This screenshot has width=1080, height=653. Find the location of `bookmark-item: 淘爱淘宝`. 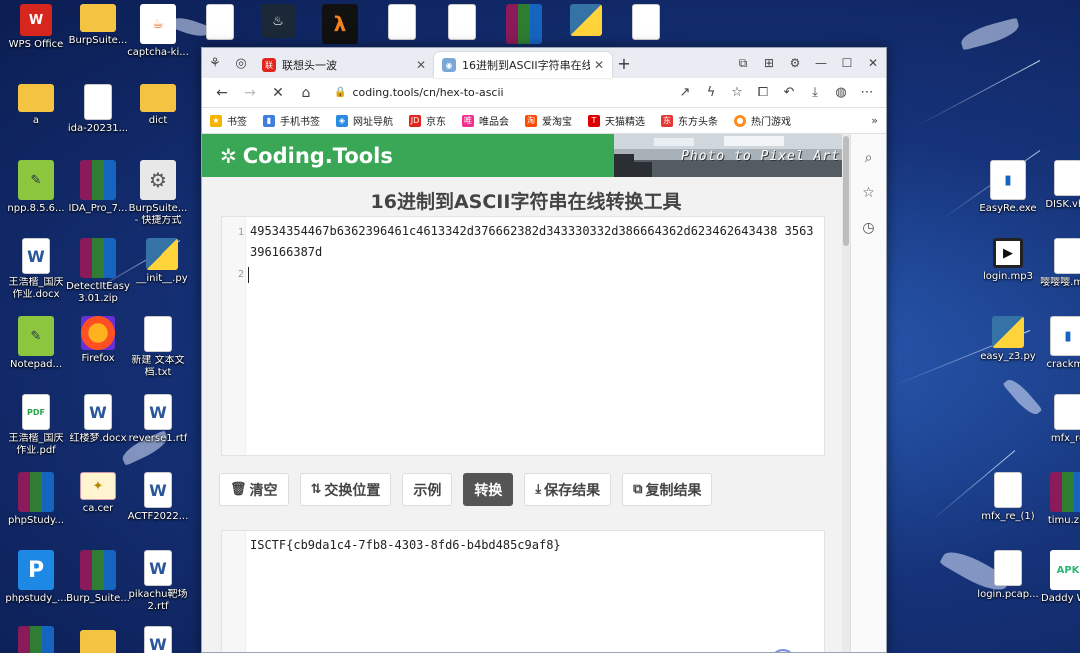

bookmark-item: 淘爱淘宝 is located at coordinates (548, 120).